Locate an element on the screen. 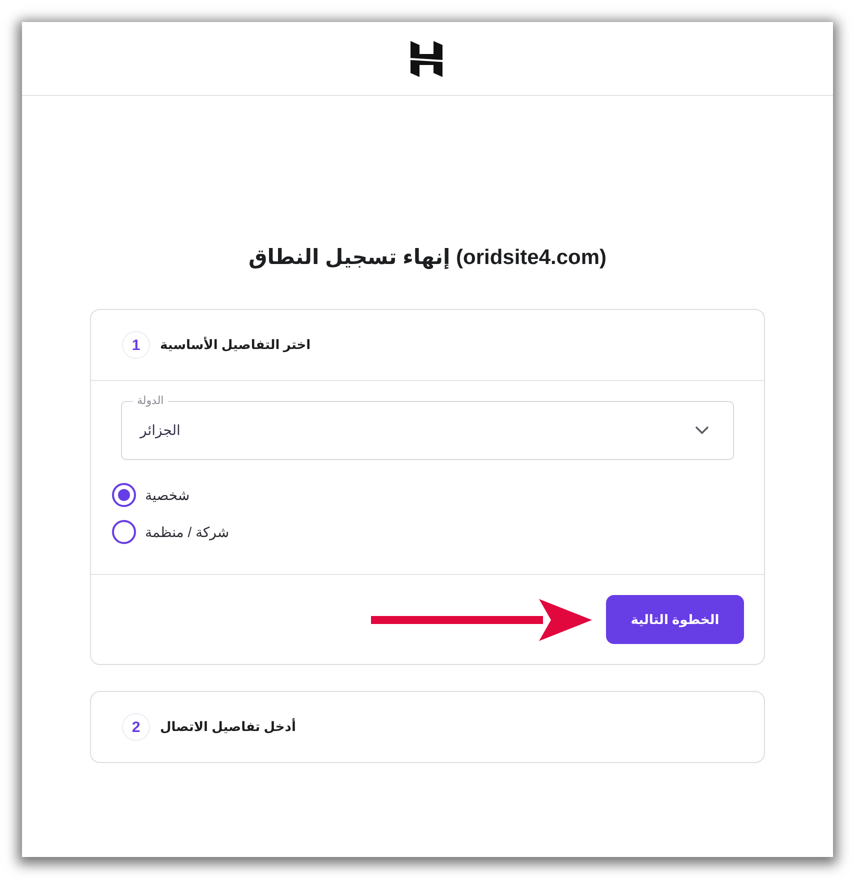  step-title: اختر التفاصيل الأساسية is located at coordinates (235, 345).